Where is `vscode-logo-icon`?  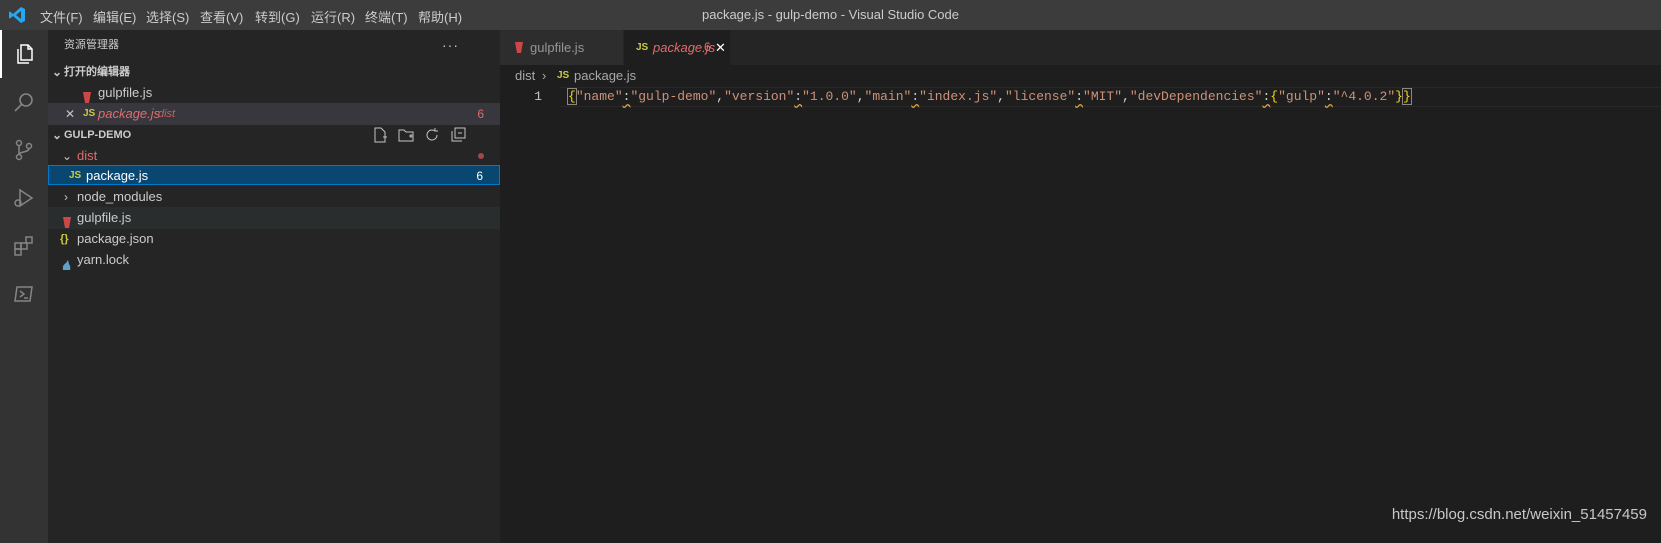
vscode-logo-icon is located at coordinates (17, 15).